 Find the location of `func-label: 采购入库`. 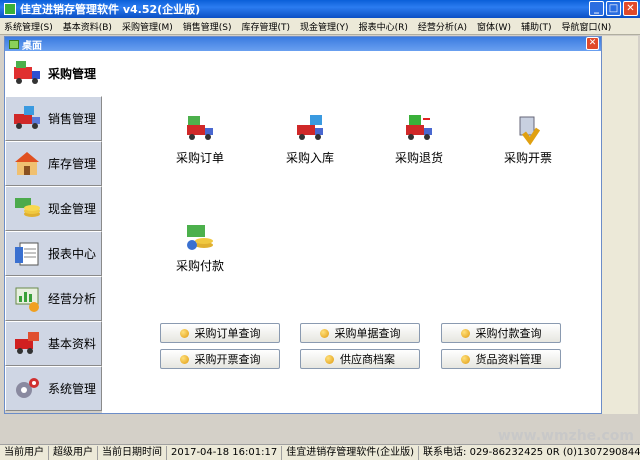

func-label: 采购入库 is located at coordinates (309, 158).